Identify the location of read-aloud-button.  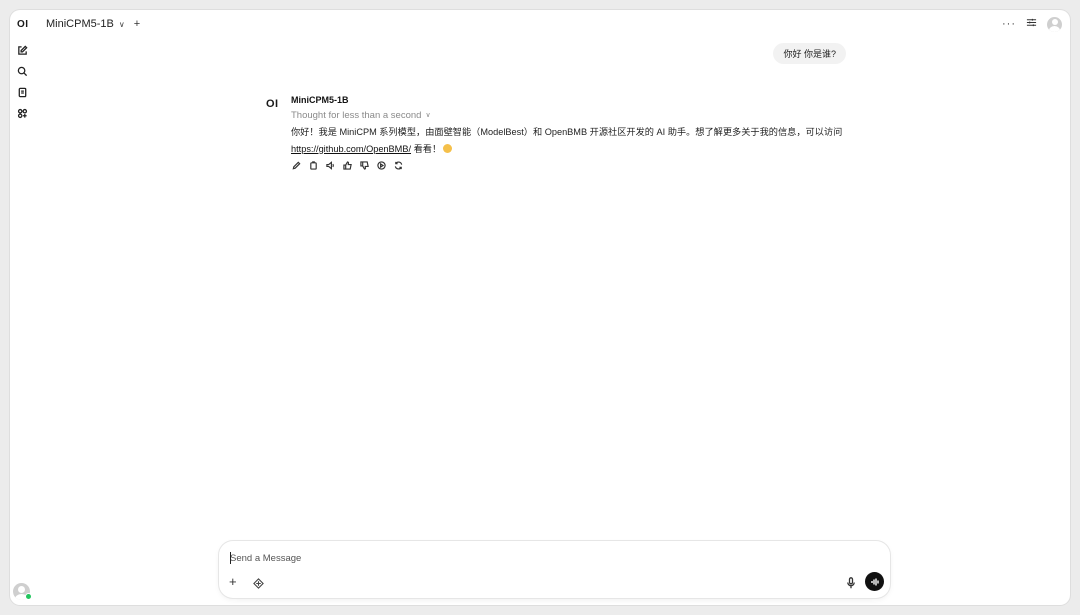
(330, 165).